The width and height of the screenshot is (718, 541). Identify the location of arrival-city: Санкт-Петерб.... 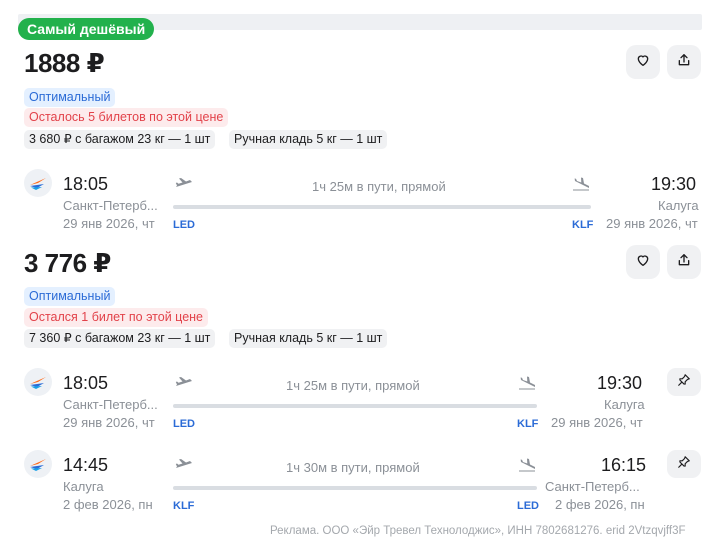
(592, 486).